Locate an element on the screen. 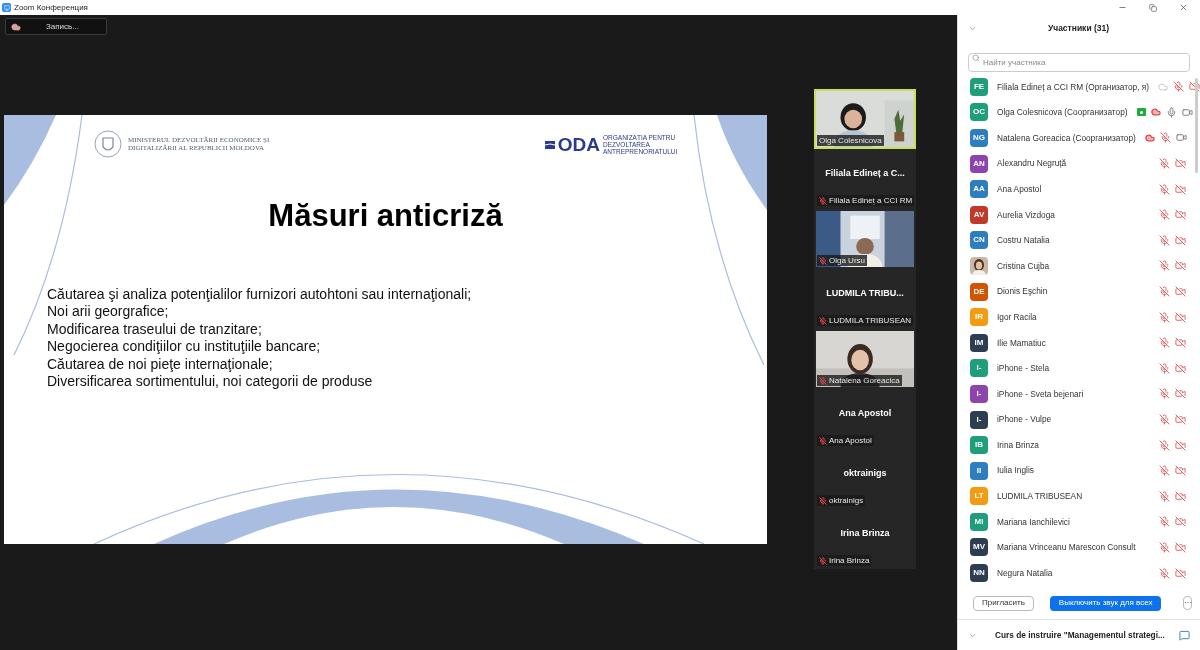 This screenshot has height=650, width=1200. participant-row: AN Alexandru Negruță is located at coordinates (1079, 163).